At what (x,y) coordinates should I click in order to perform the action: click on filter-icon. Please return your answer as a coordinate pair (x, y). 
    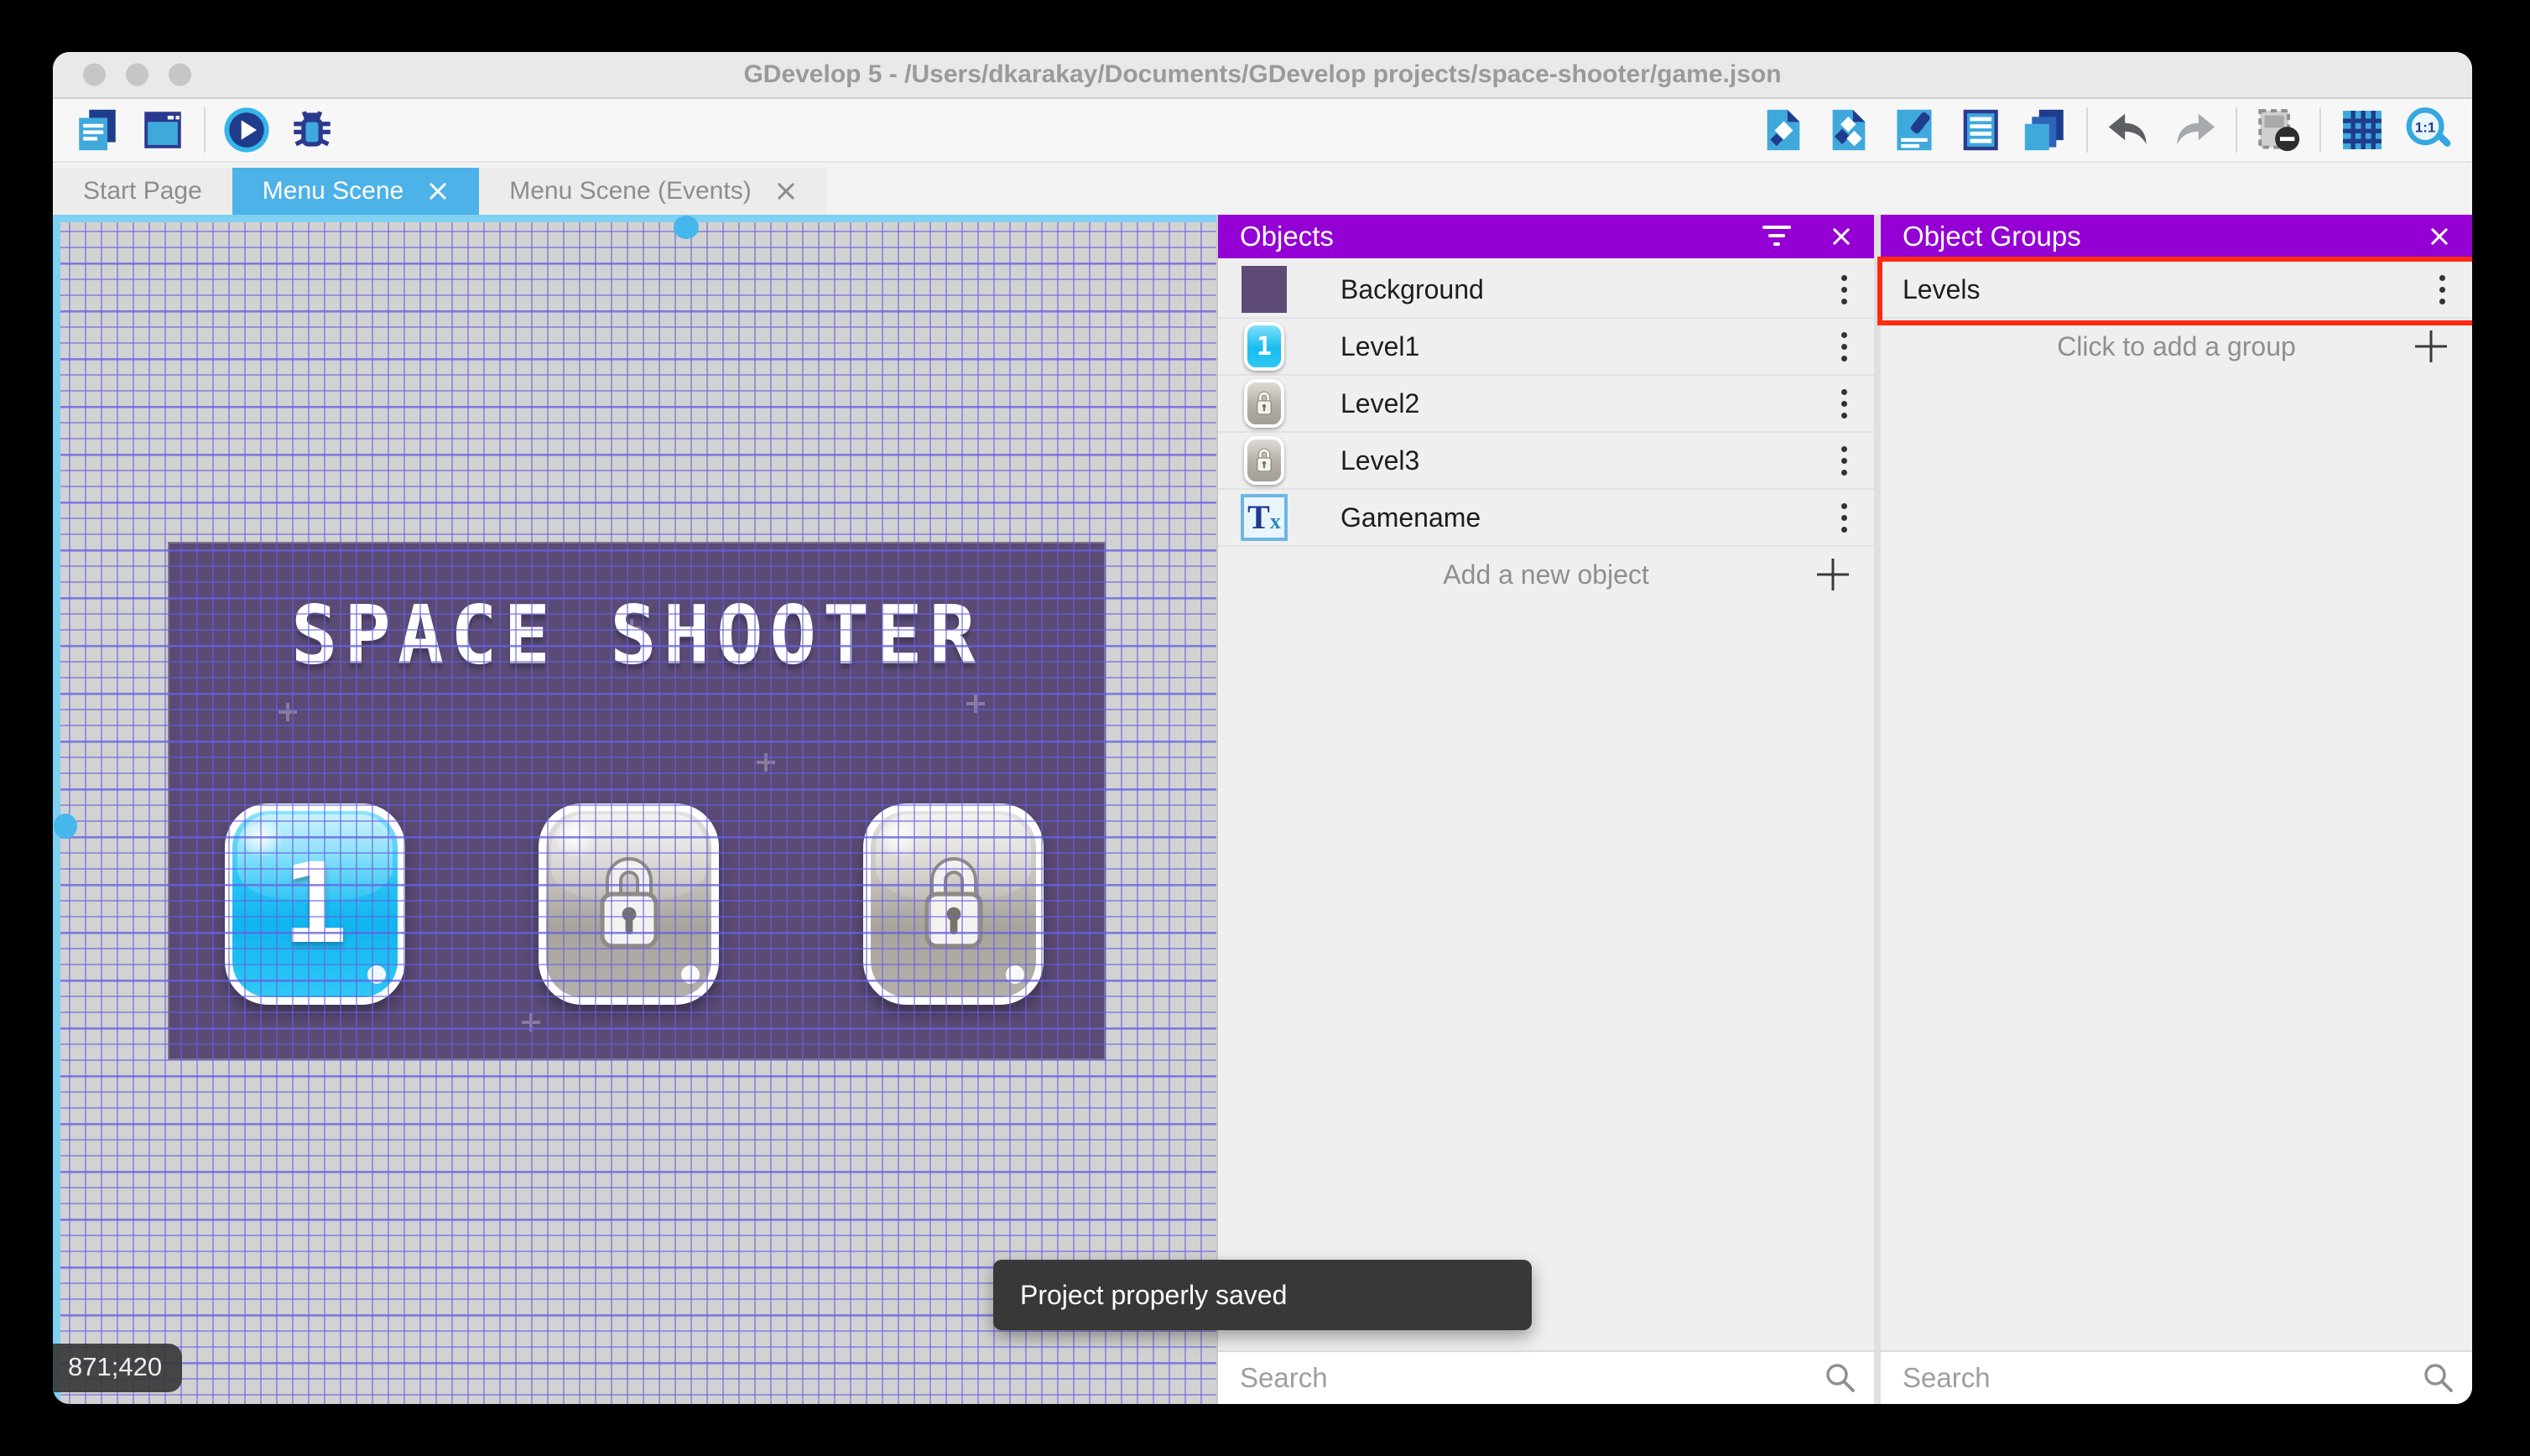
    Looking at the image, I should click on (1776, 236).